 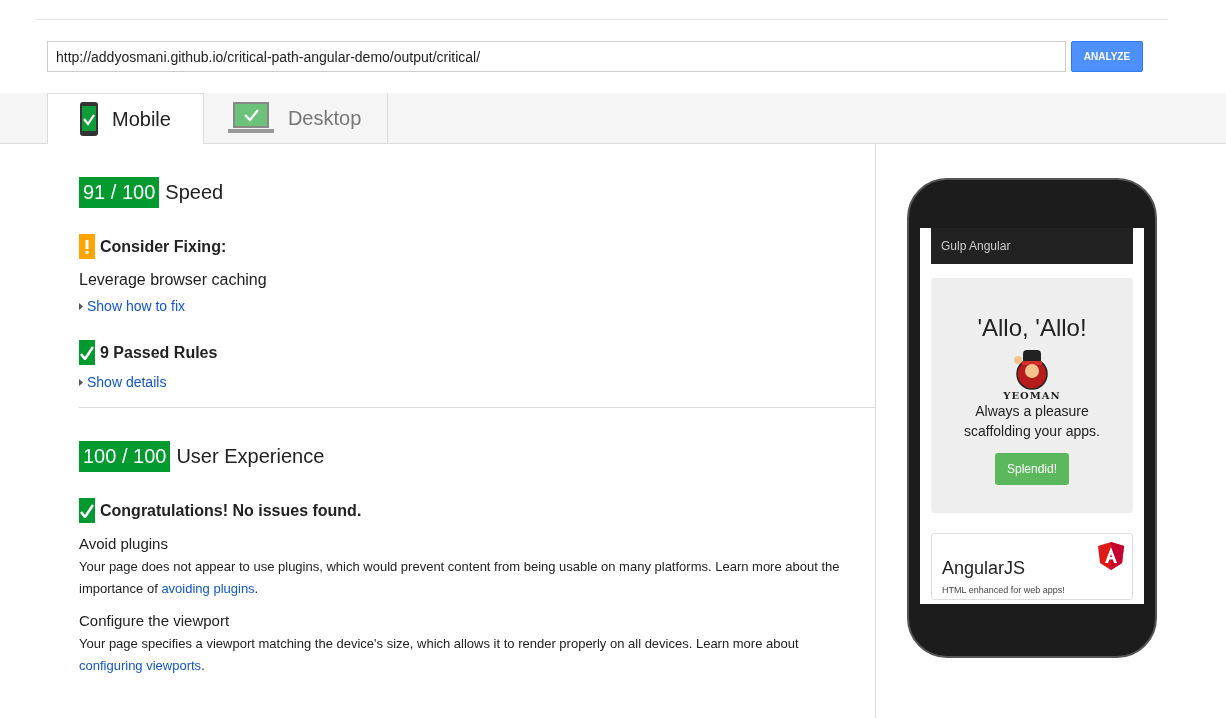 What do you see at coordinates (124, 543) in the screenshot?
I see `rule-title: Avoid plugins` at bounding box center [124, 543].